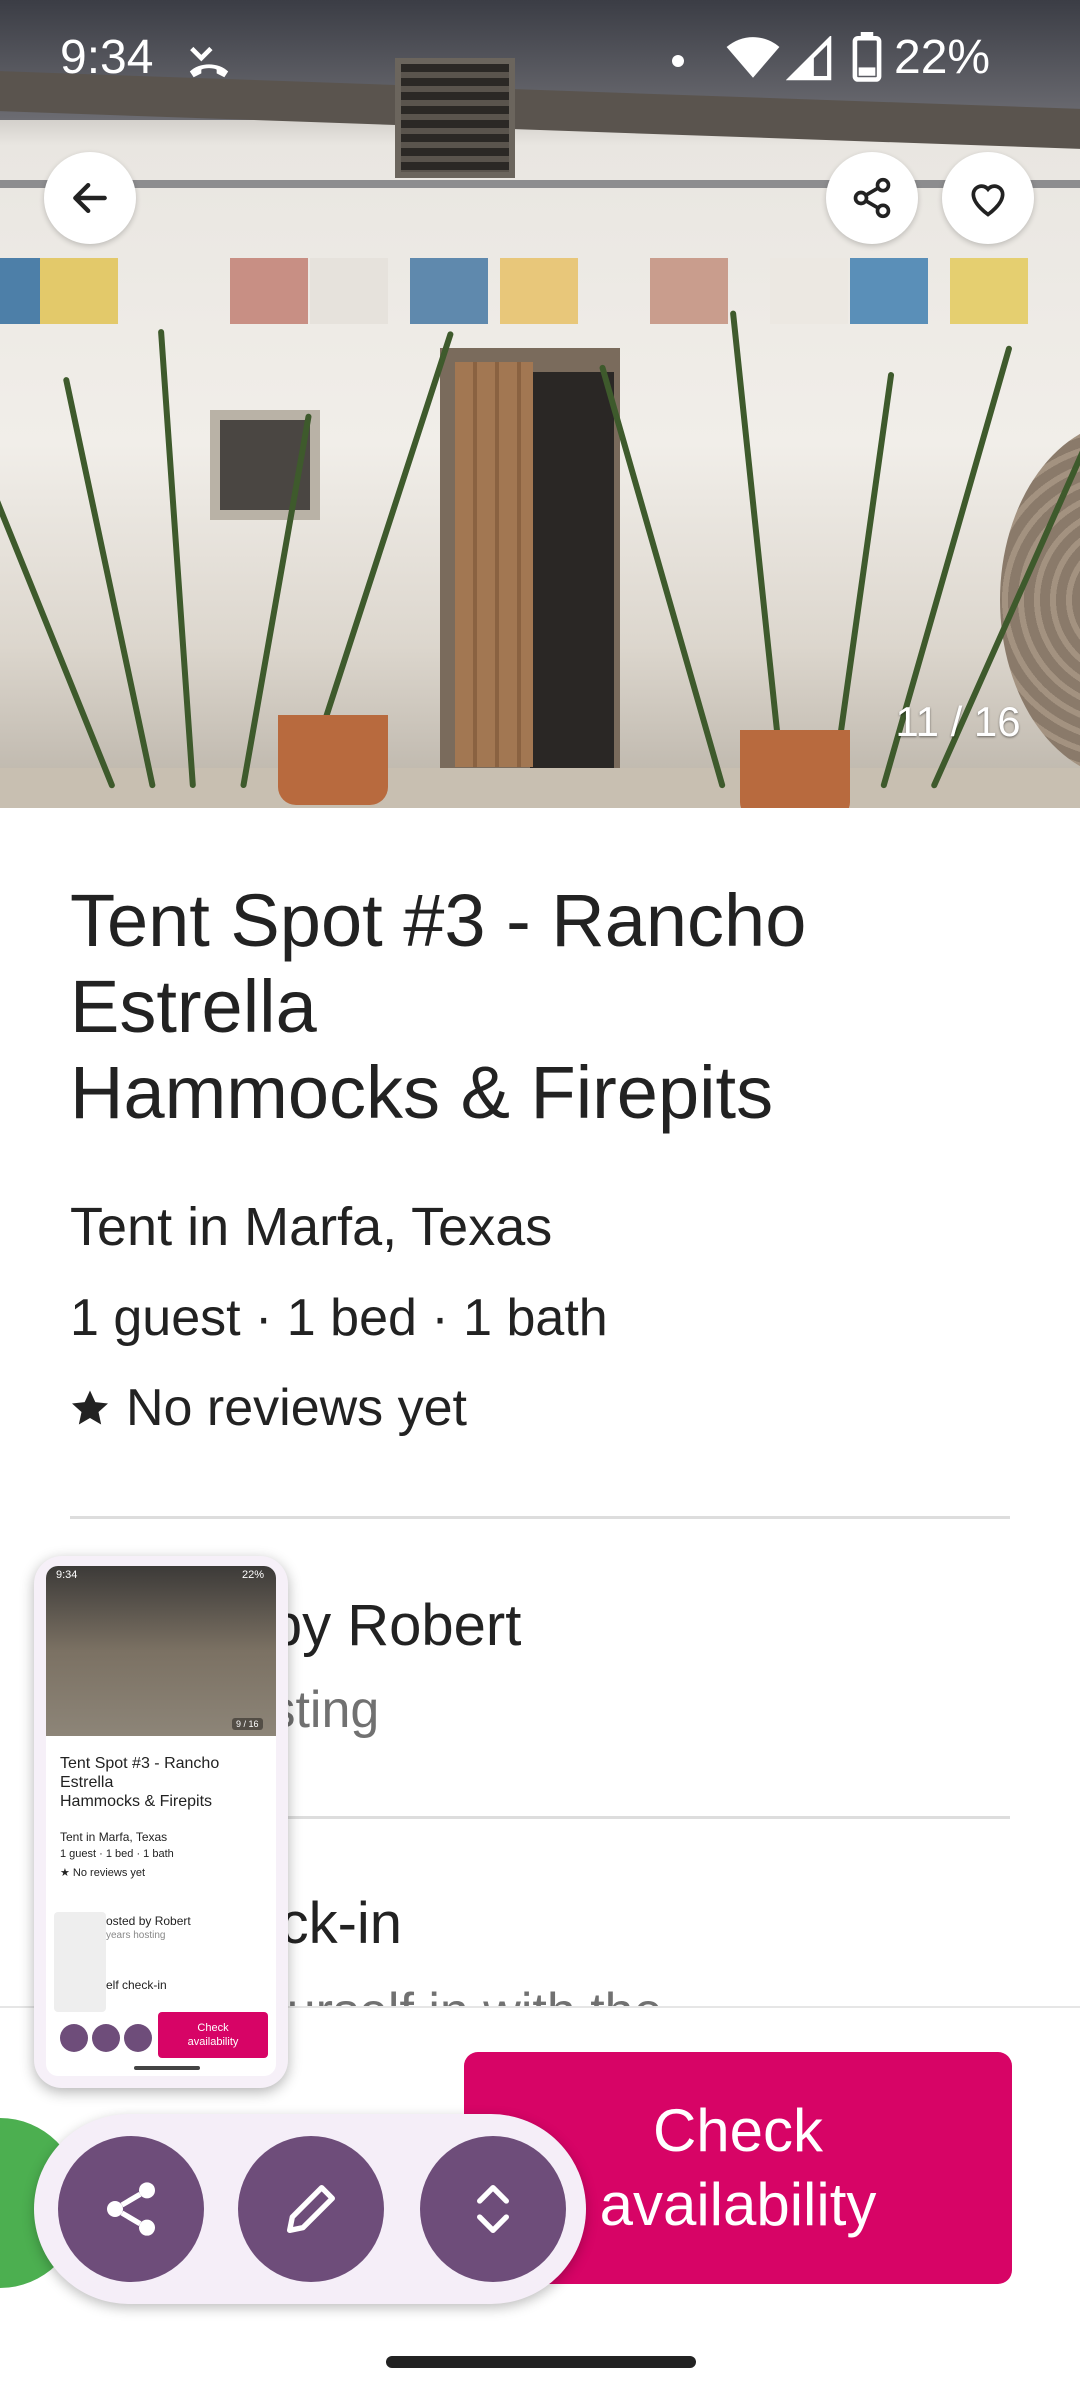 The image size is (1080, 2402). I want to click on share-button, so click(872, 198).